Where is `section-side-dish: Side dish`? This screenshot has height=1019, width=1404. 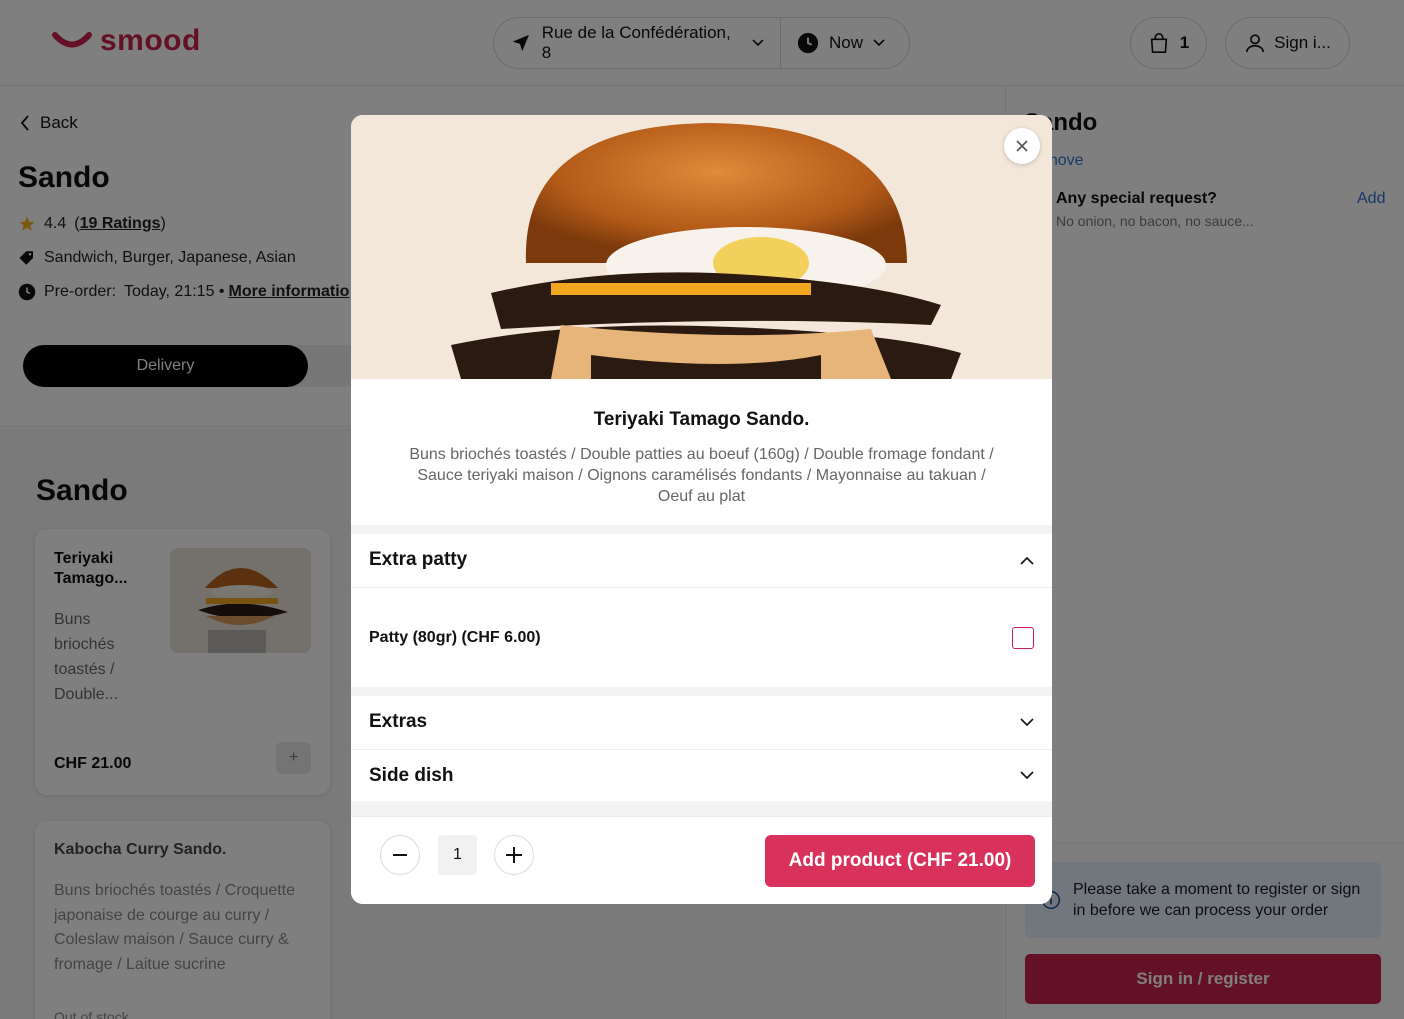
section-side-dish: Side dish is located at coordinates (701, 775).